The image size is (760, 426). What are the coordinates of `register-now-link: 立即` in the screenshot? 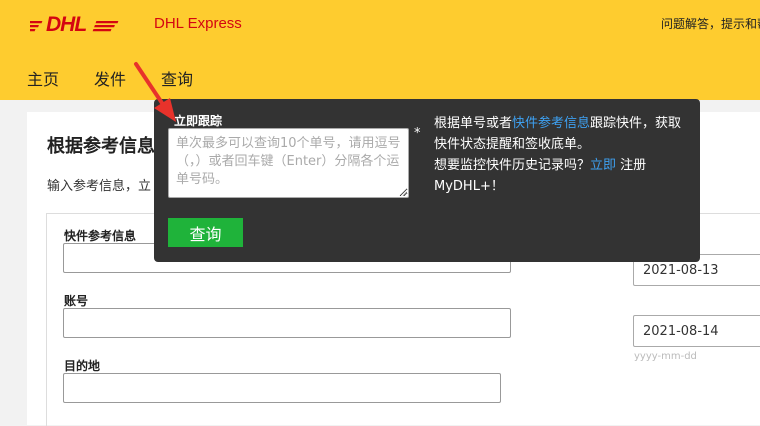 It's located at (603, 165).